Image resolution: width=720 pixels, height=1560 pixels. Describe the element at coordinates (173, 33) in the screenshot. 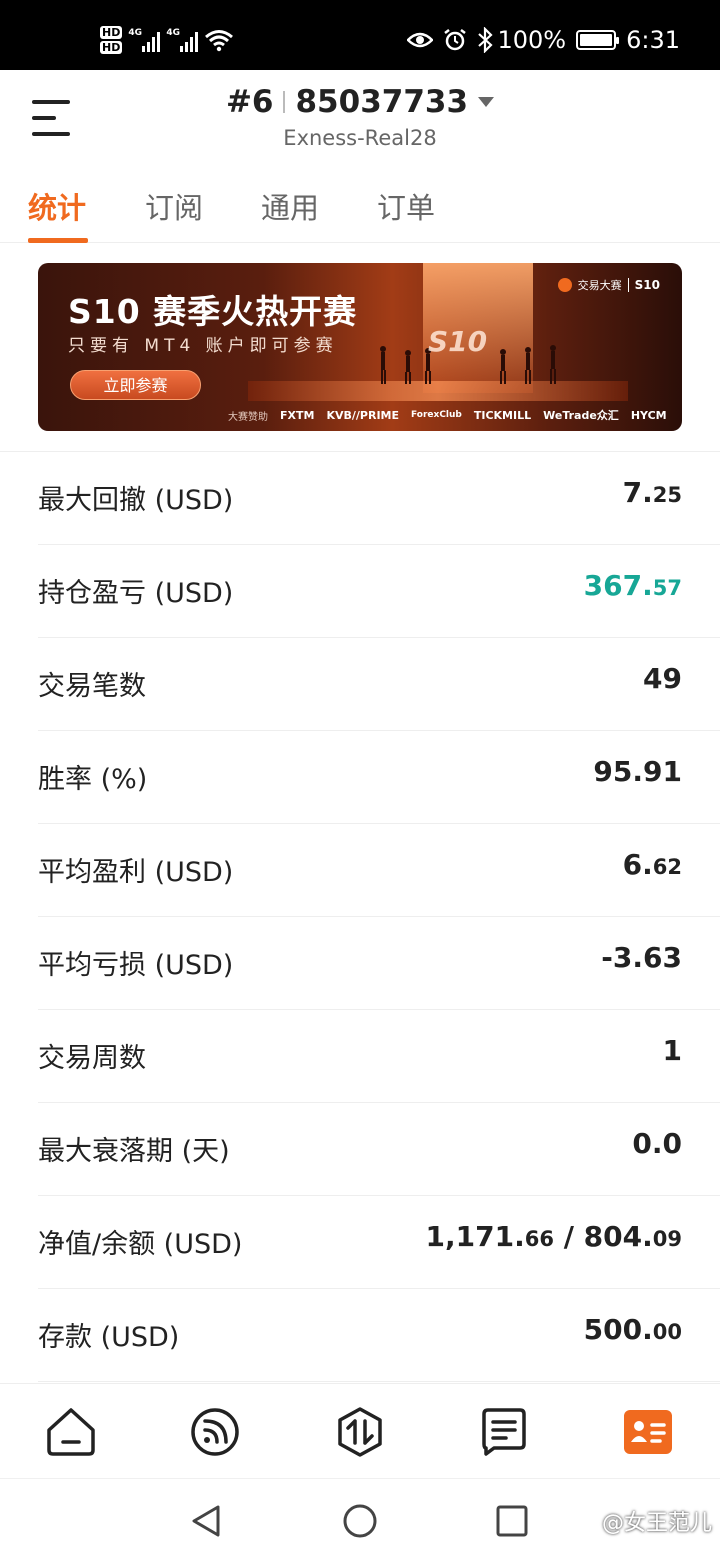

I see `net2-label: 4G` at that location.